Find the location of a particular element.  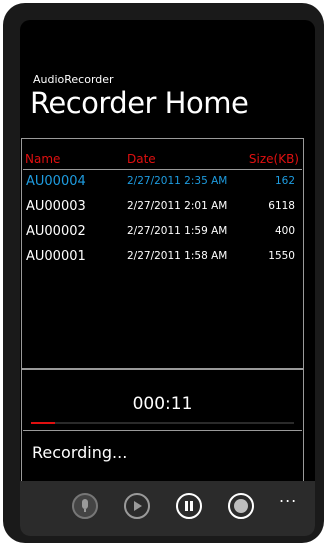

recording-timer: 000:11 is located at coordinates (162, 404).